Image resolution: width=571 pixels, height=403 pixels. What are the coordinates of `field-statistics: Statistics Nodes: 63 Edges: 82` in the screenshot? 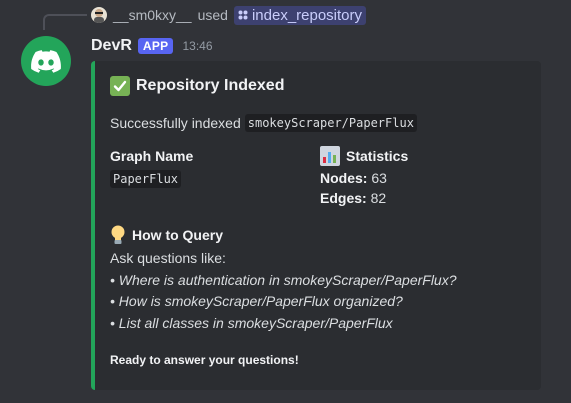 It's located at (364, 176).